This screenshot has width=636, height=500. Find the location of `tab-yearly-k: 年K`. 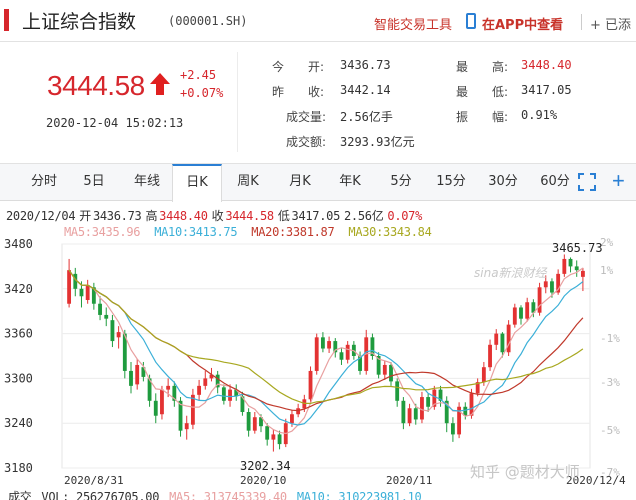

tab-yearly-k: 年K is located at coordinates (350, 182).